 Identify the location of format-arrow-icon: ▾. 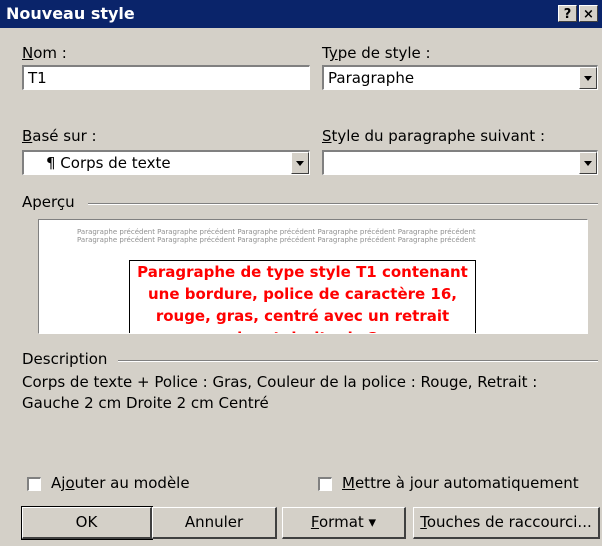
(372, 522).